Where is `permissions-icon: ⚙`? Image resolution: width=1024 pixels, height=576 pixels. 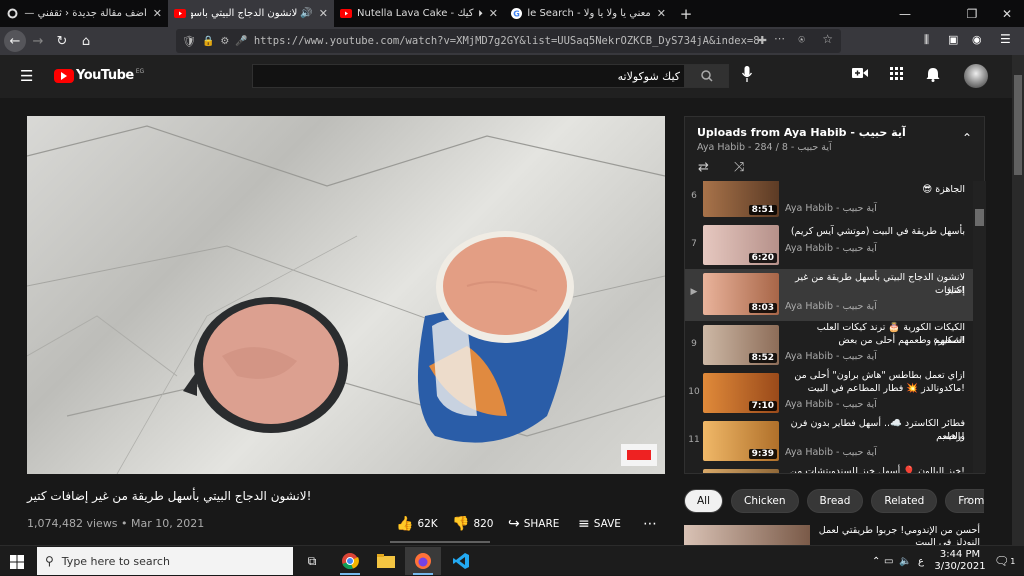
permissions-icon: ⚙ is located at coordinates (224, 41).